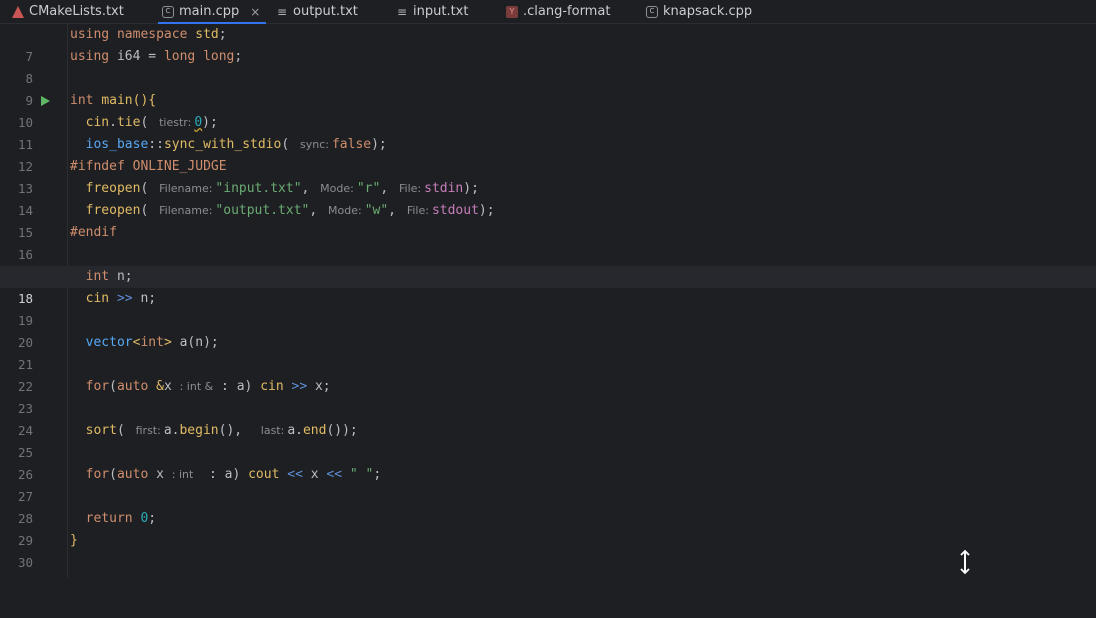 The width and height of the screenshot is (1096, 618). I want to click on code-line: 26, so click(548, 462).